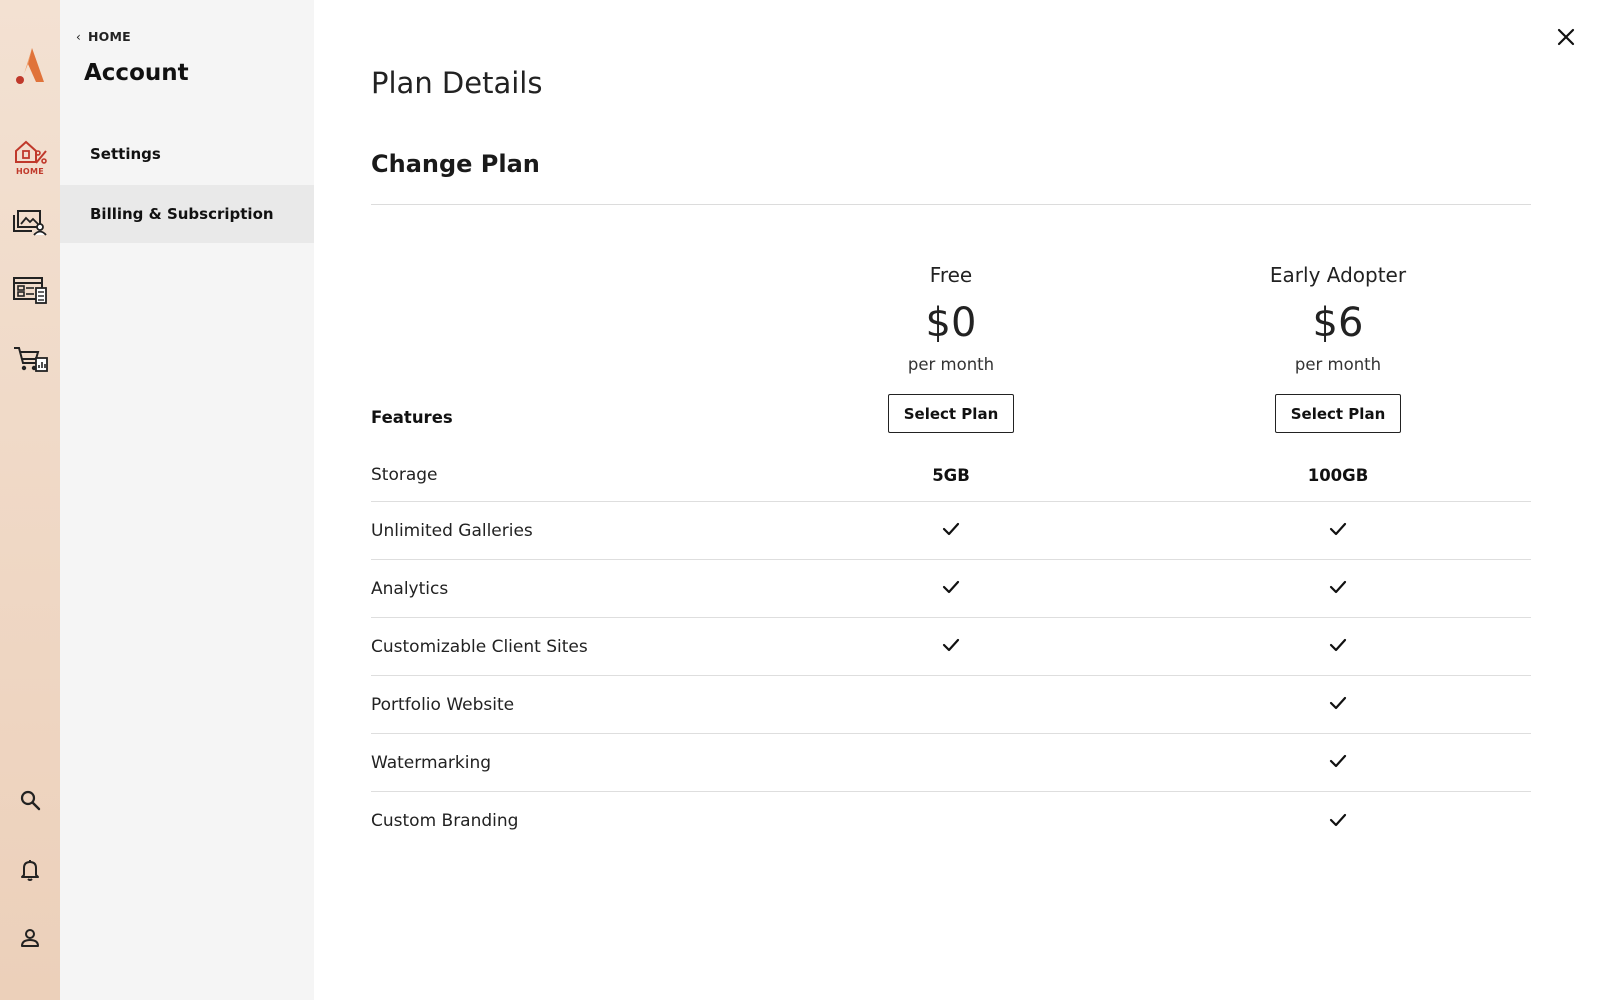  What do you see at coordinates (445, 821) in the screenshot?
I see `feature-name: Custom Branding` at bounding box center [445, 821].